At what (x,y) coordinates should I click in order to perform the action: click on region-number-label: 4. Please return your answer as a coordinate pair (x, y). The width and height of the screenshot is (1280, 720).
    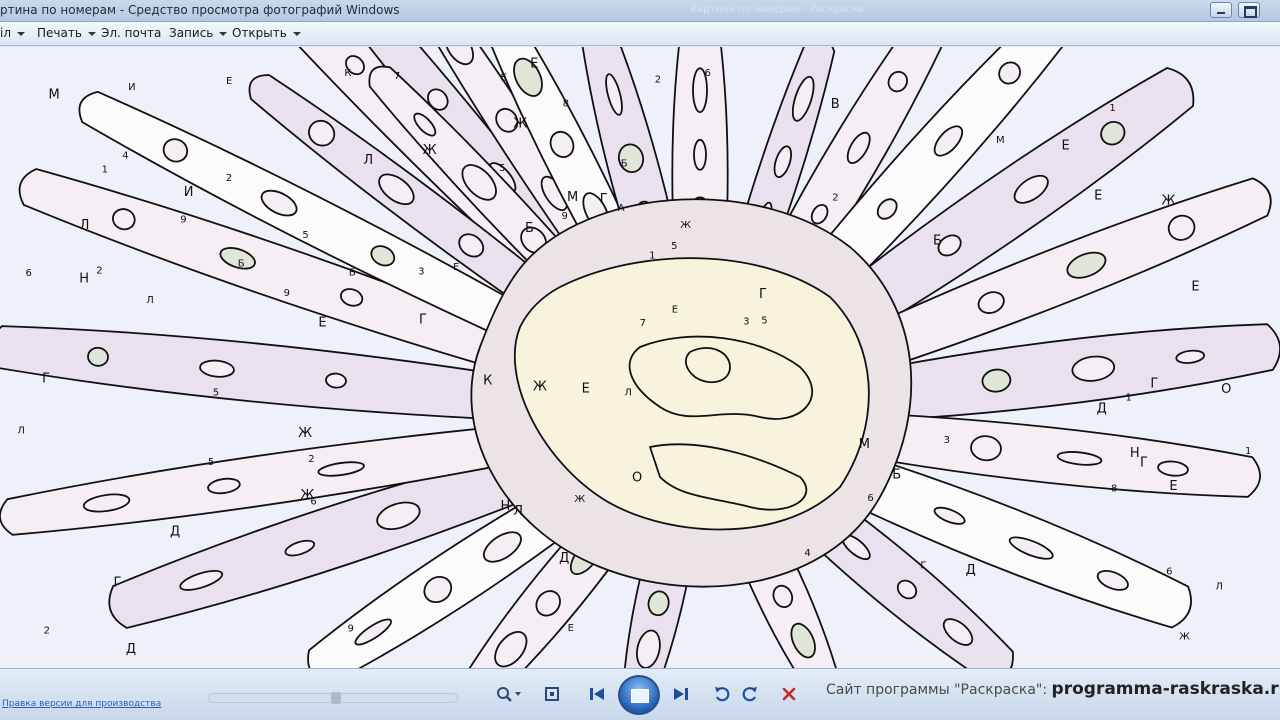
    Looking at the image, I should click on (125, 156).